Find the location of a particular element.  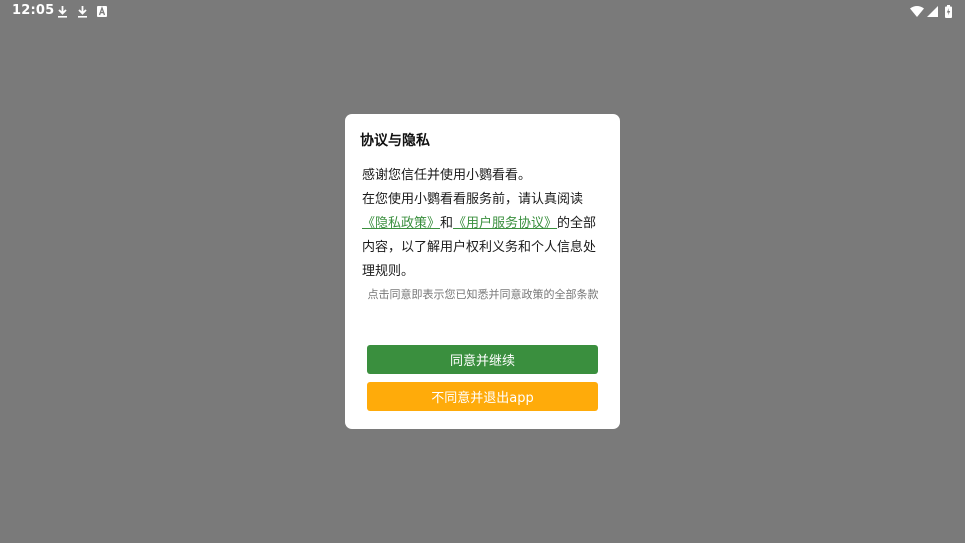

font-a-icon is located at coordinates (102, 11).